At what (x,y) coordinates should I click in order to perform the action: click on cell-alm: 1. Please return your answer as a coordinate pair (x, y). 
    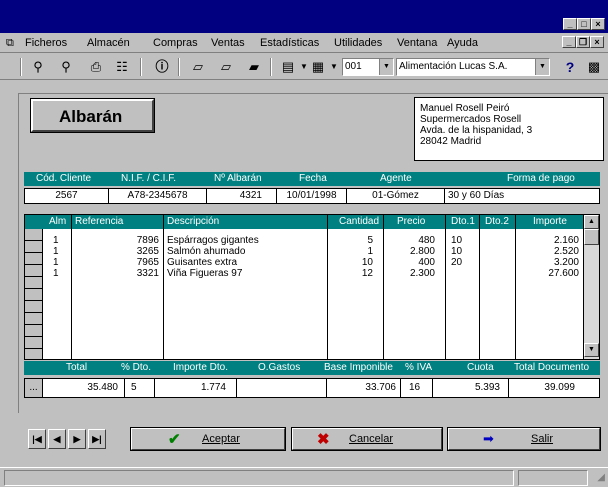
    Looking at the image, I should click on (56, 251).